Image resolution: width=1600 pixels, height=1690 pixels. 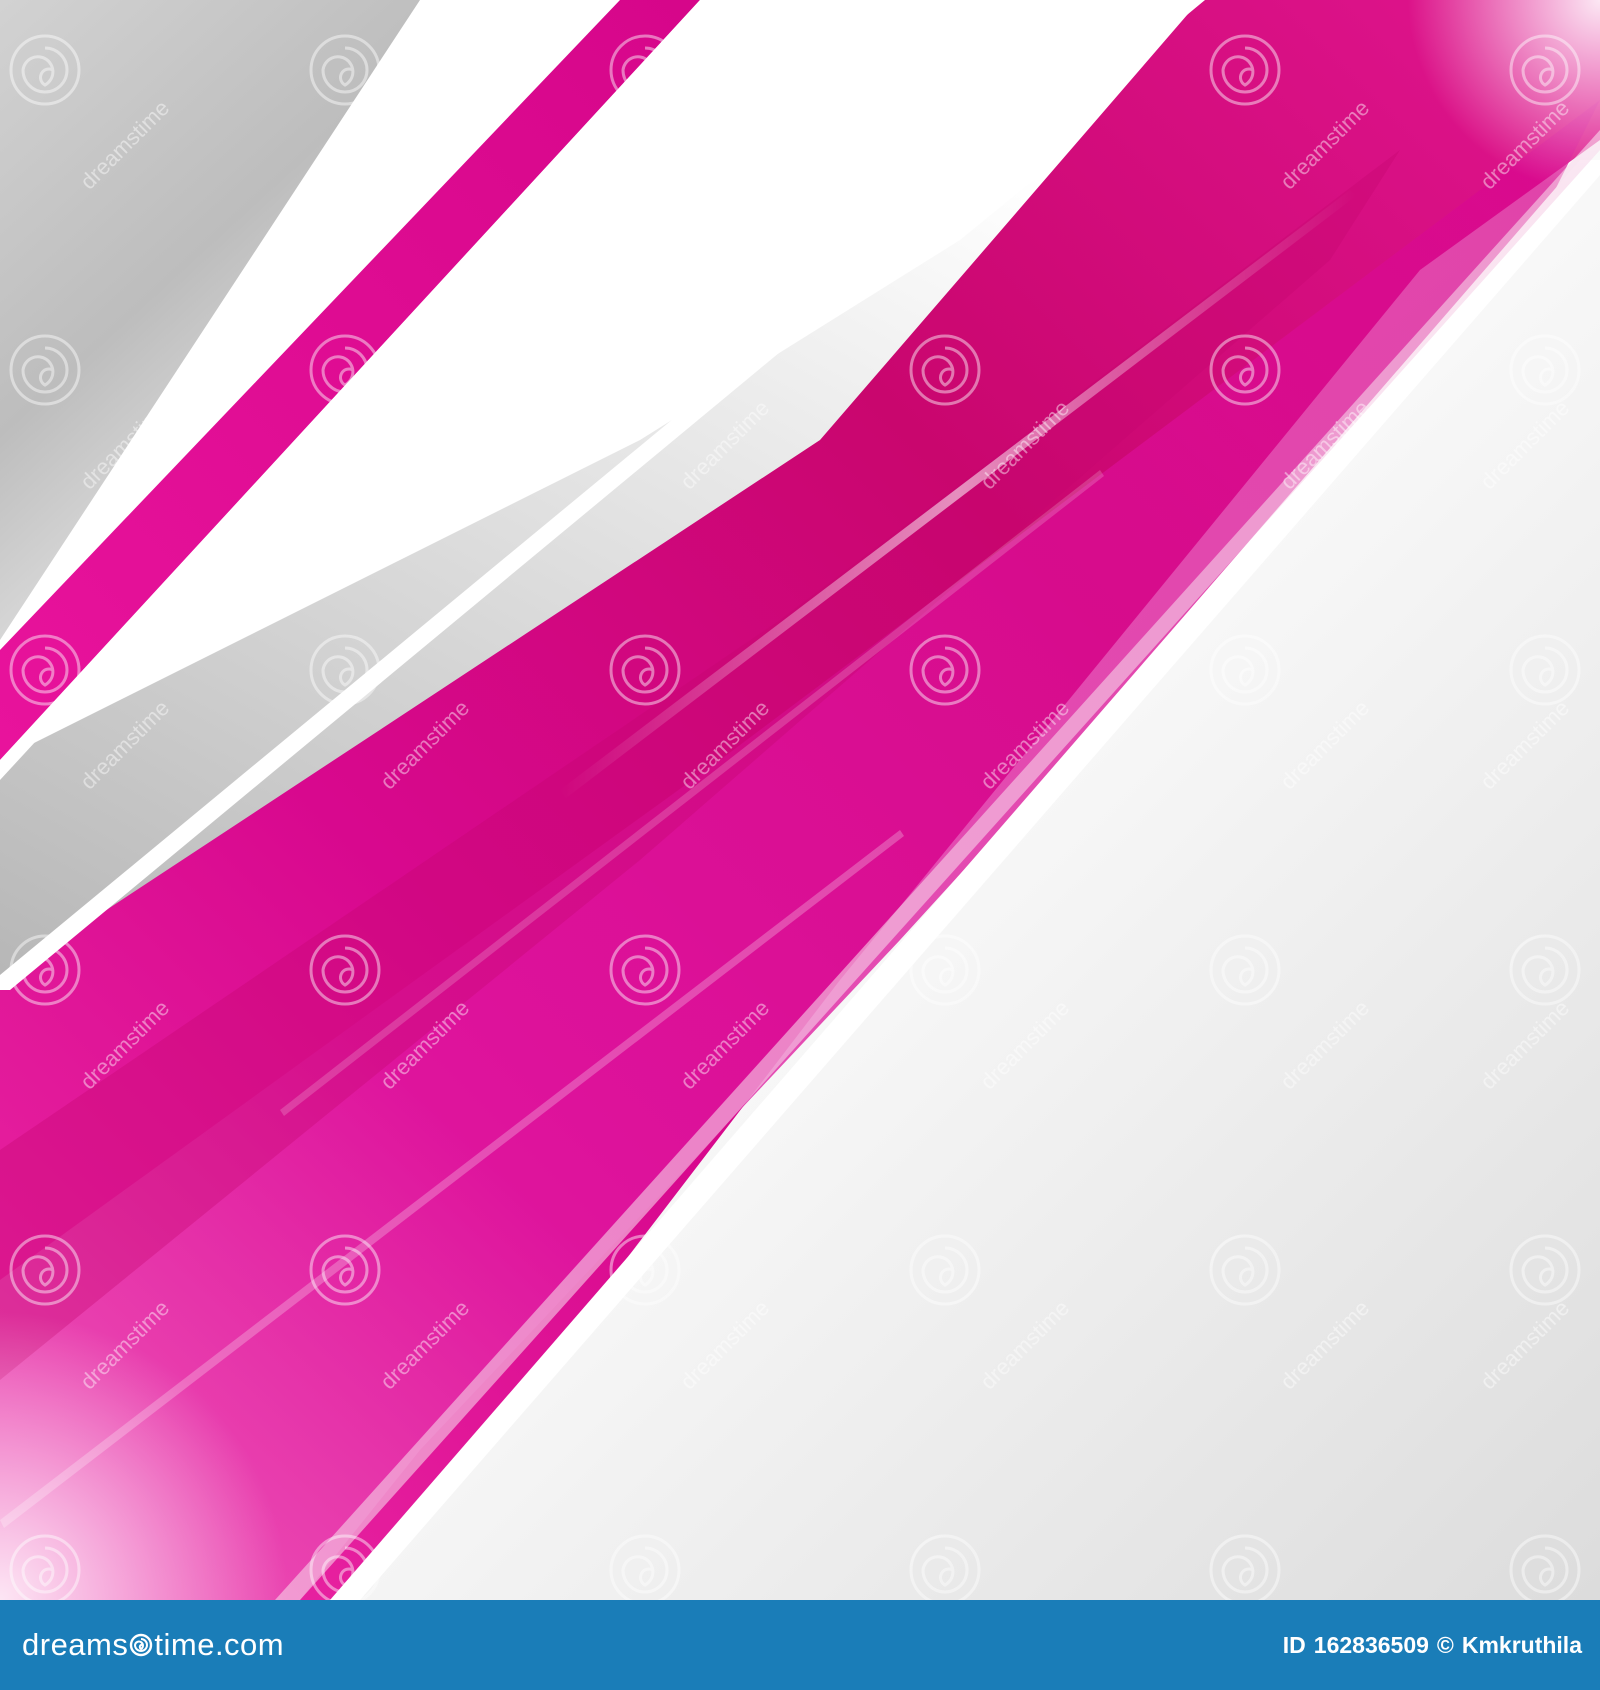 I want to click on spiral-icon, so click(x=141, y=1645).